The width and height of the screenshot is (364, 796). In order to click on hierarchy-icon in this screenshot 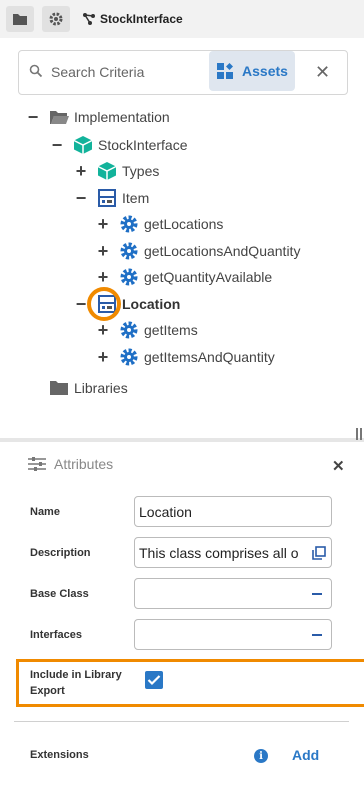, I will do `click(89, 19)`.